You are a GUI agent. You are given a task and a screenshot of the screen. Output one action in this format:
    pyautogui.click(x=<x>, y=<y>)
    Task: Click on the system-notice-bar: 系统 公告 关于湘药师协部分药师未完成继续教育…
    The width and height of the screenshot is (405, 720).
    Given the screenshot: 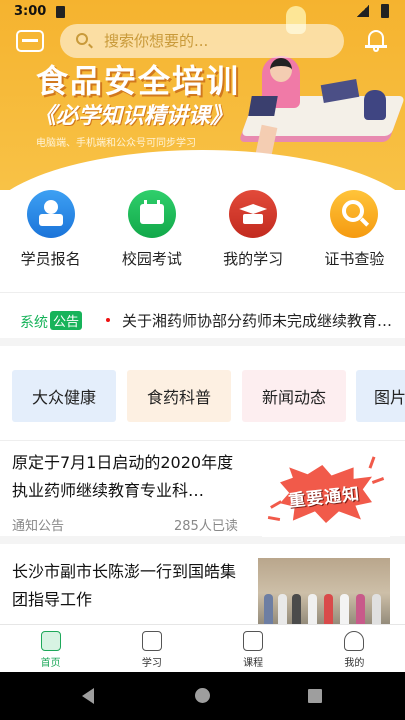 What is the action you would take?
    pyautogui.click(x=202, y=319)
    